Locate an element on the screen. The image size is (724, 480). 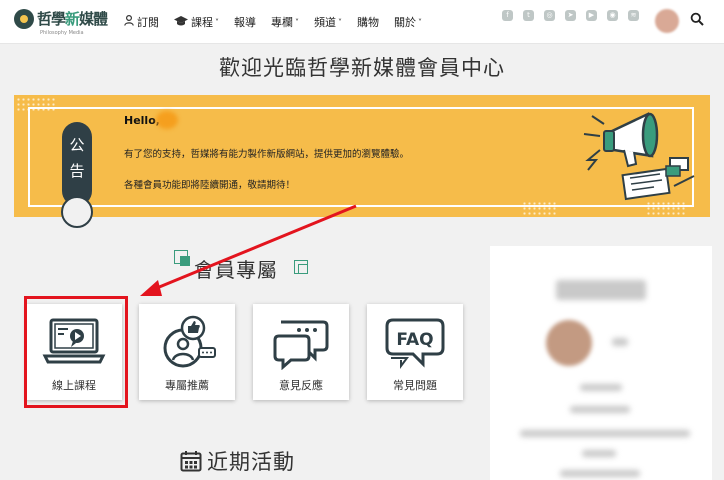
menu-item-about: 關於 ˅ is located at coordinates (408, 22).